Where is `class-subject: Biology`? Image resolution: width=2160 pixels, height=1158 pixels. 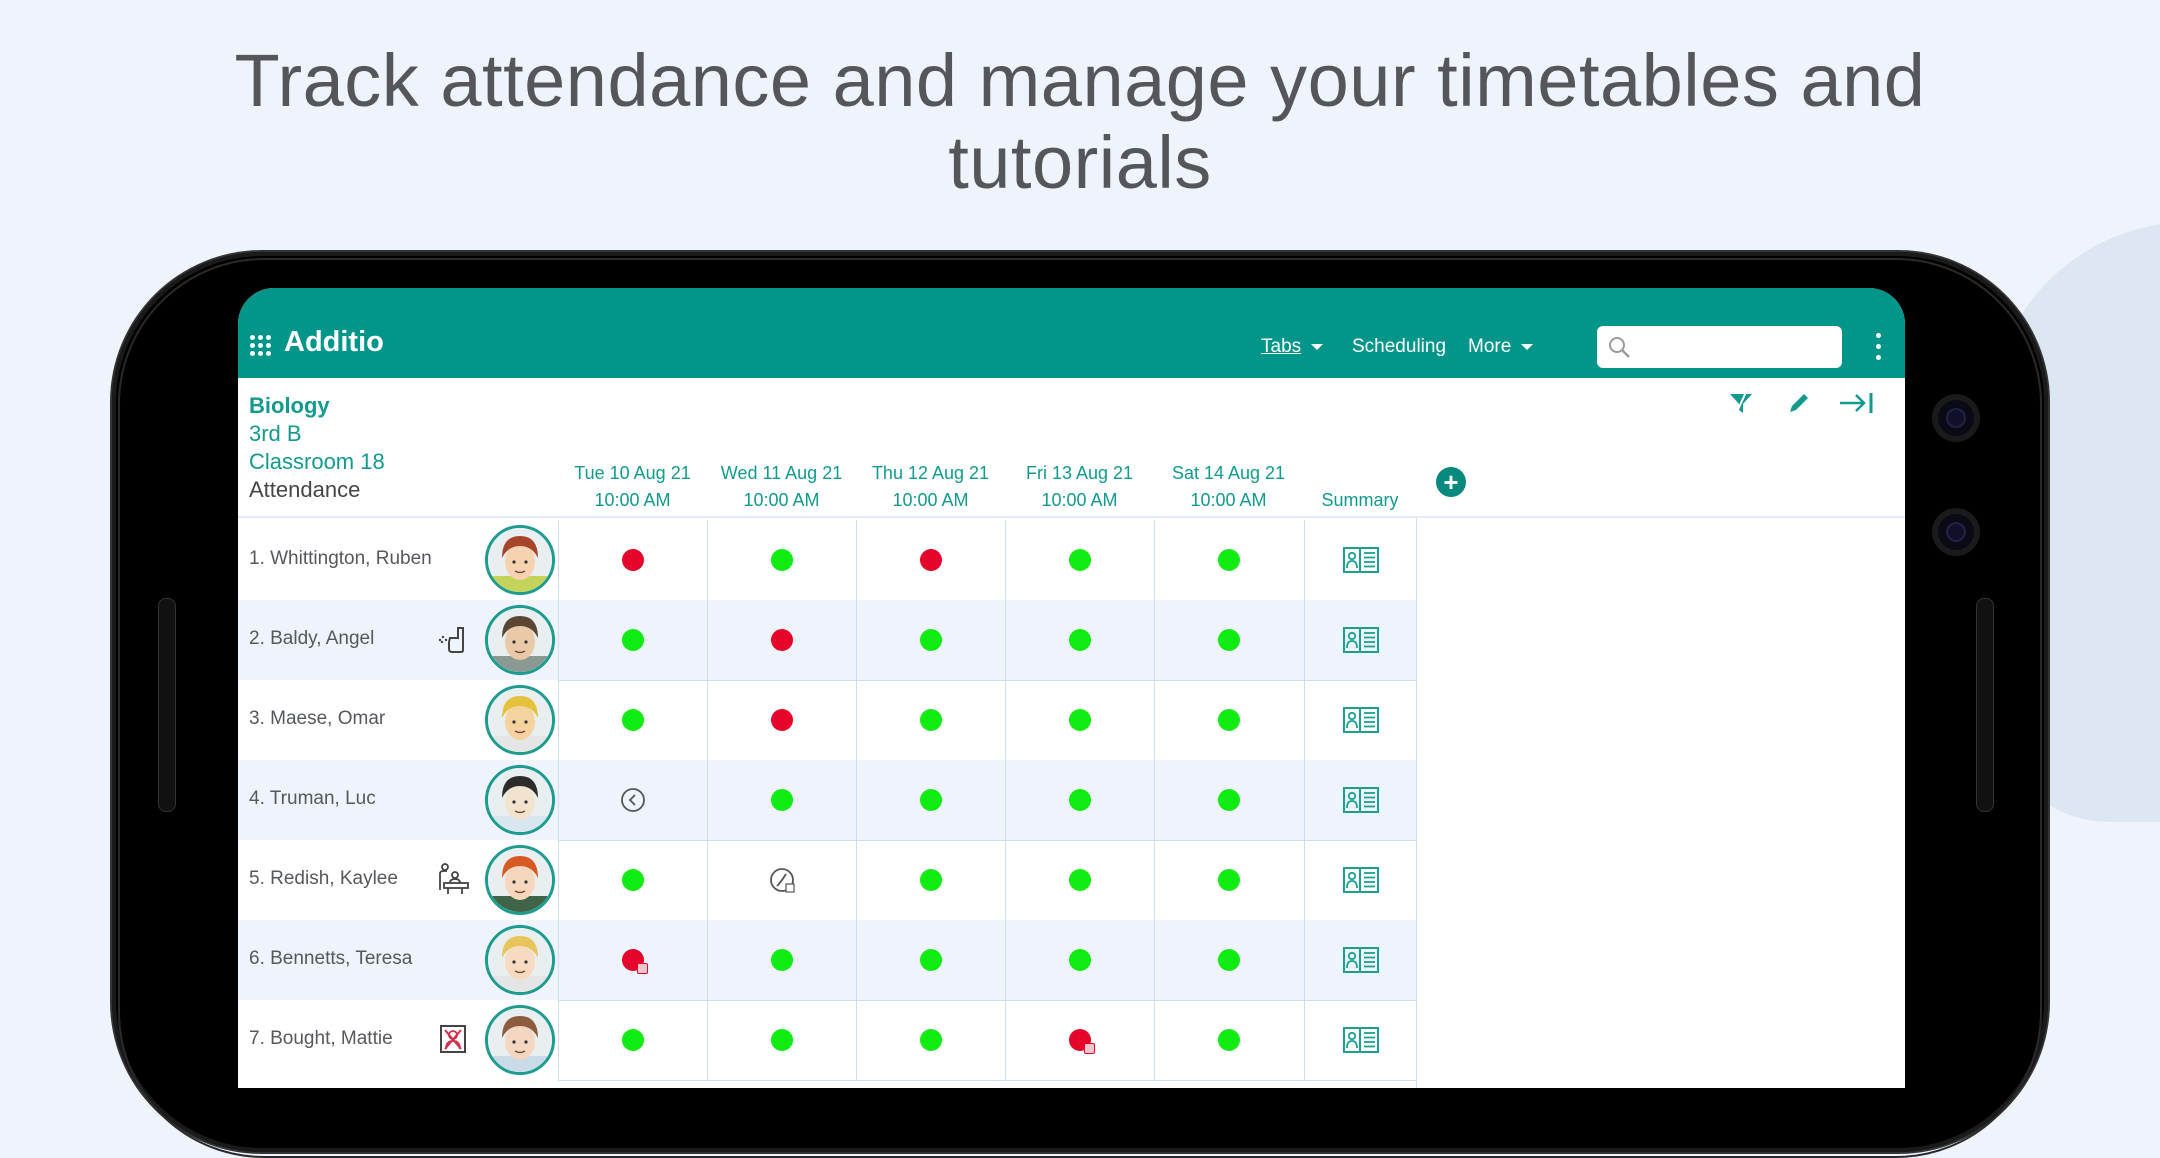
class-subject: Biology is located at coordinates (289, 405).